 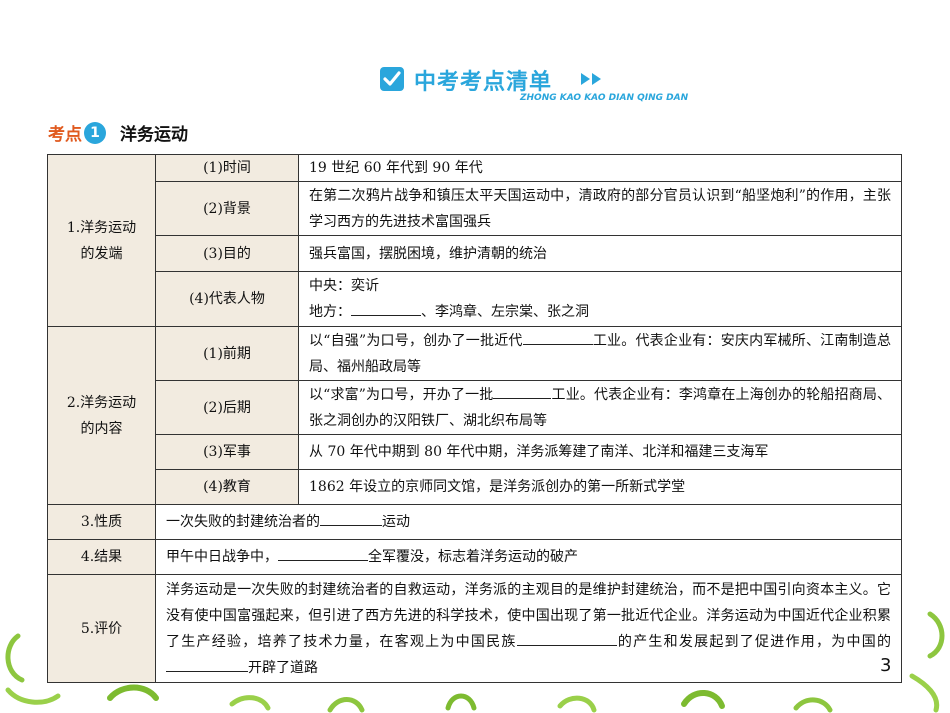 I want to click on checkmark-icon, so click(x=392, y=79).